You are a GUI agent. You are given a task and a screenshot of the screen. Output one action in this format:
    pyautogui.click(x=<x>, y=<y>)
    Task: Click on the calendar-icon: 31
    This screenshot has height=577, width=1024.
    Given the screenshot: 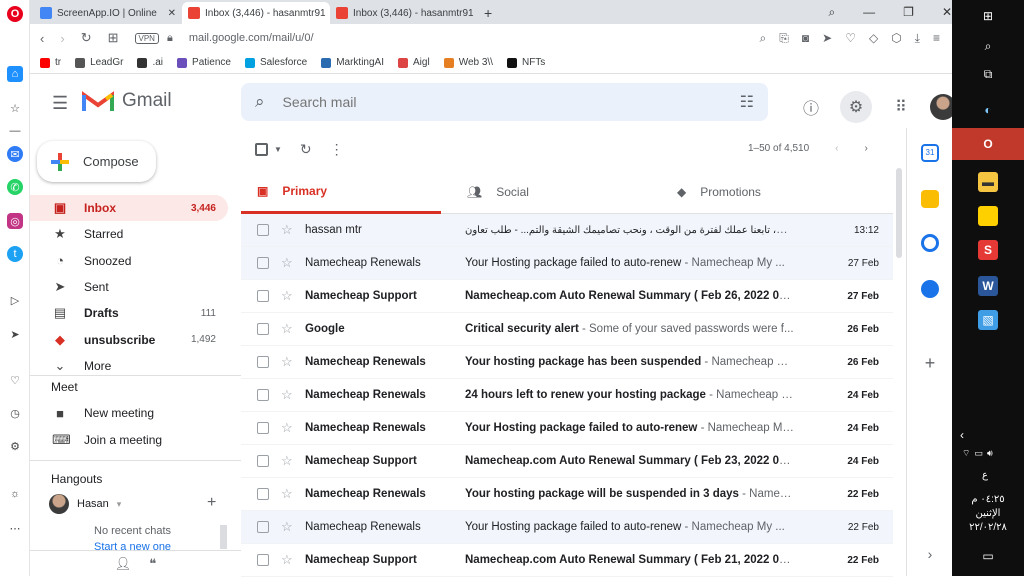 What is the action you would take?
    pyautogui.click(x=930, y=153)
    